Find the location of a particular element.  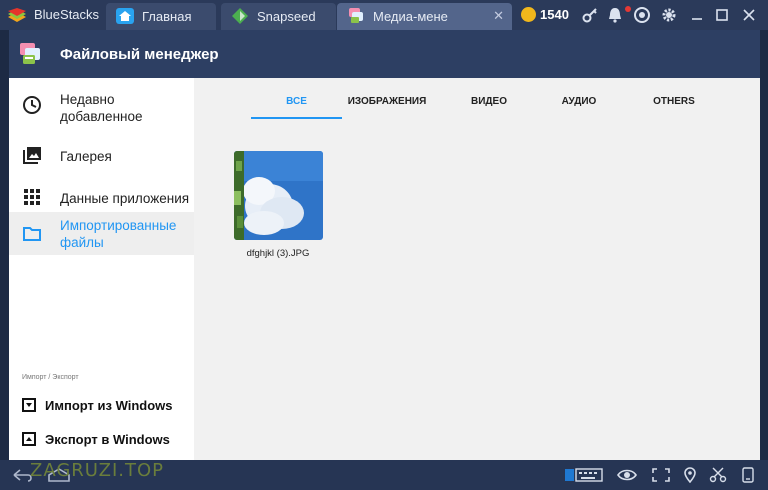

scissors-icon is located at coordinates (718, 475).